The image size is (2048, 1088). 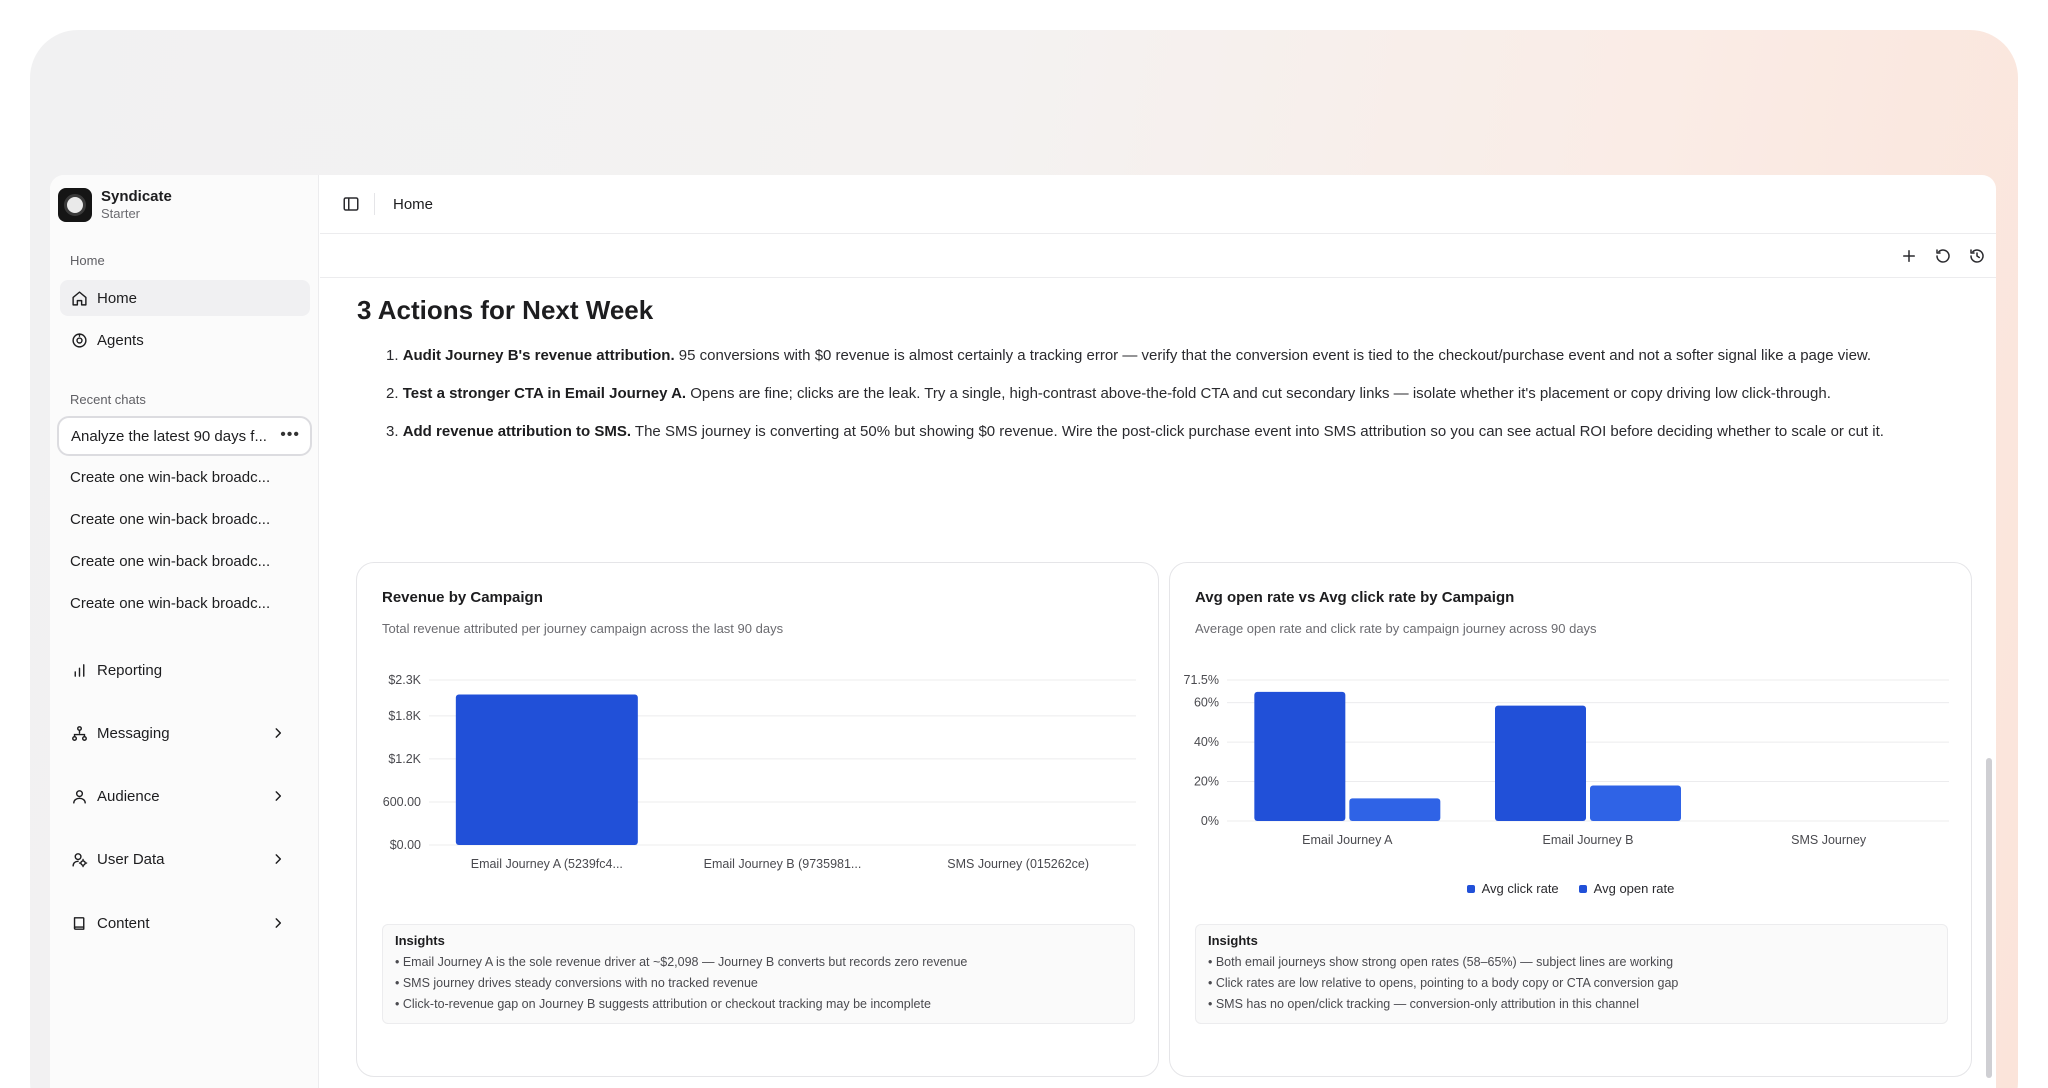 I want to click on home-icon, so click(x=79, y=298).